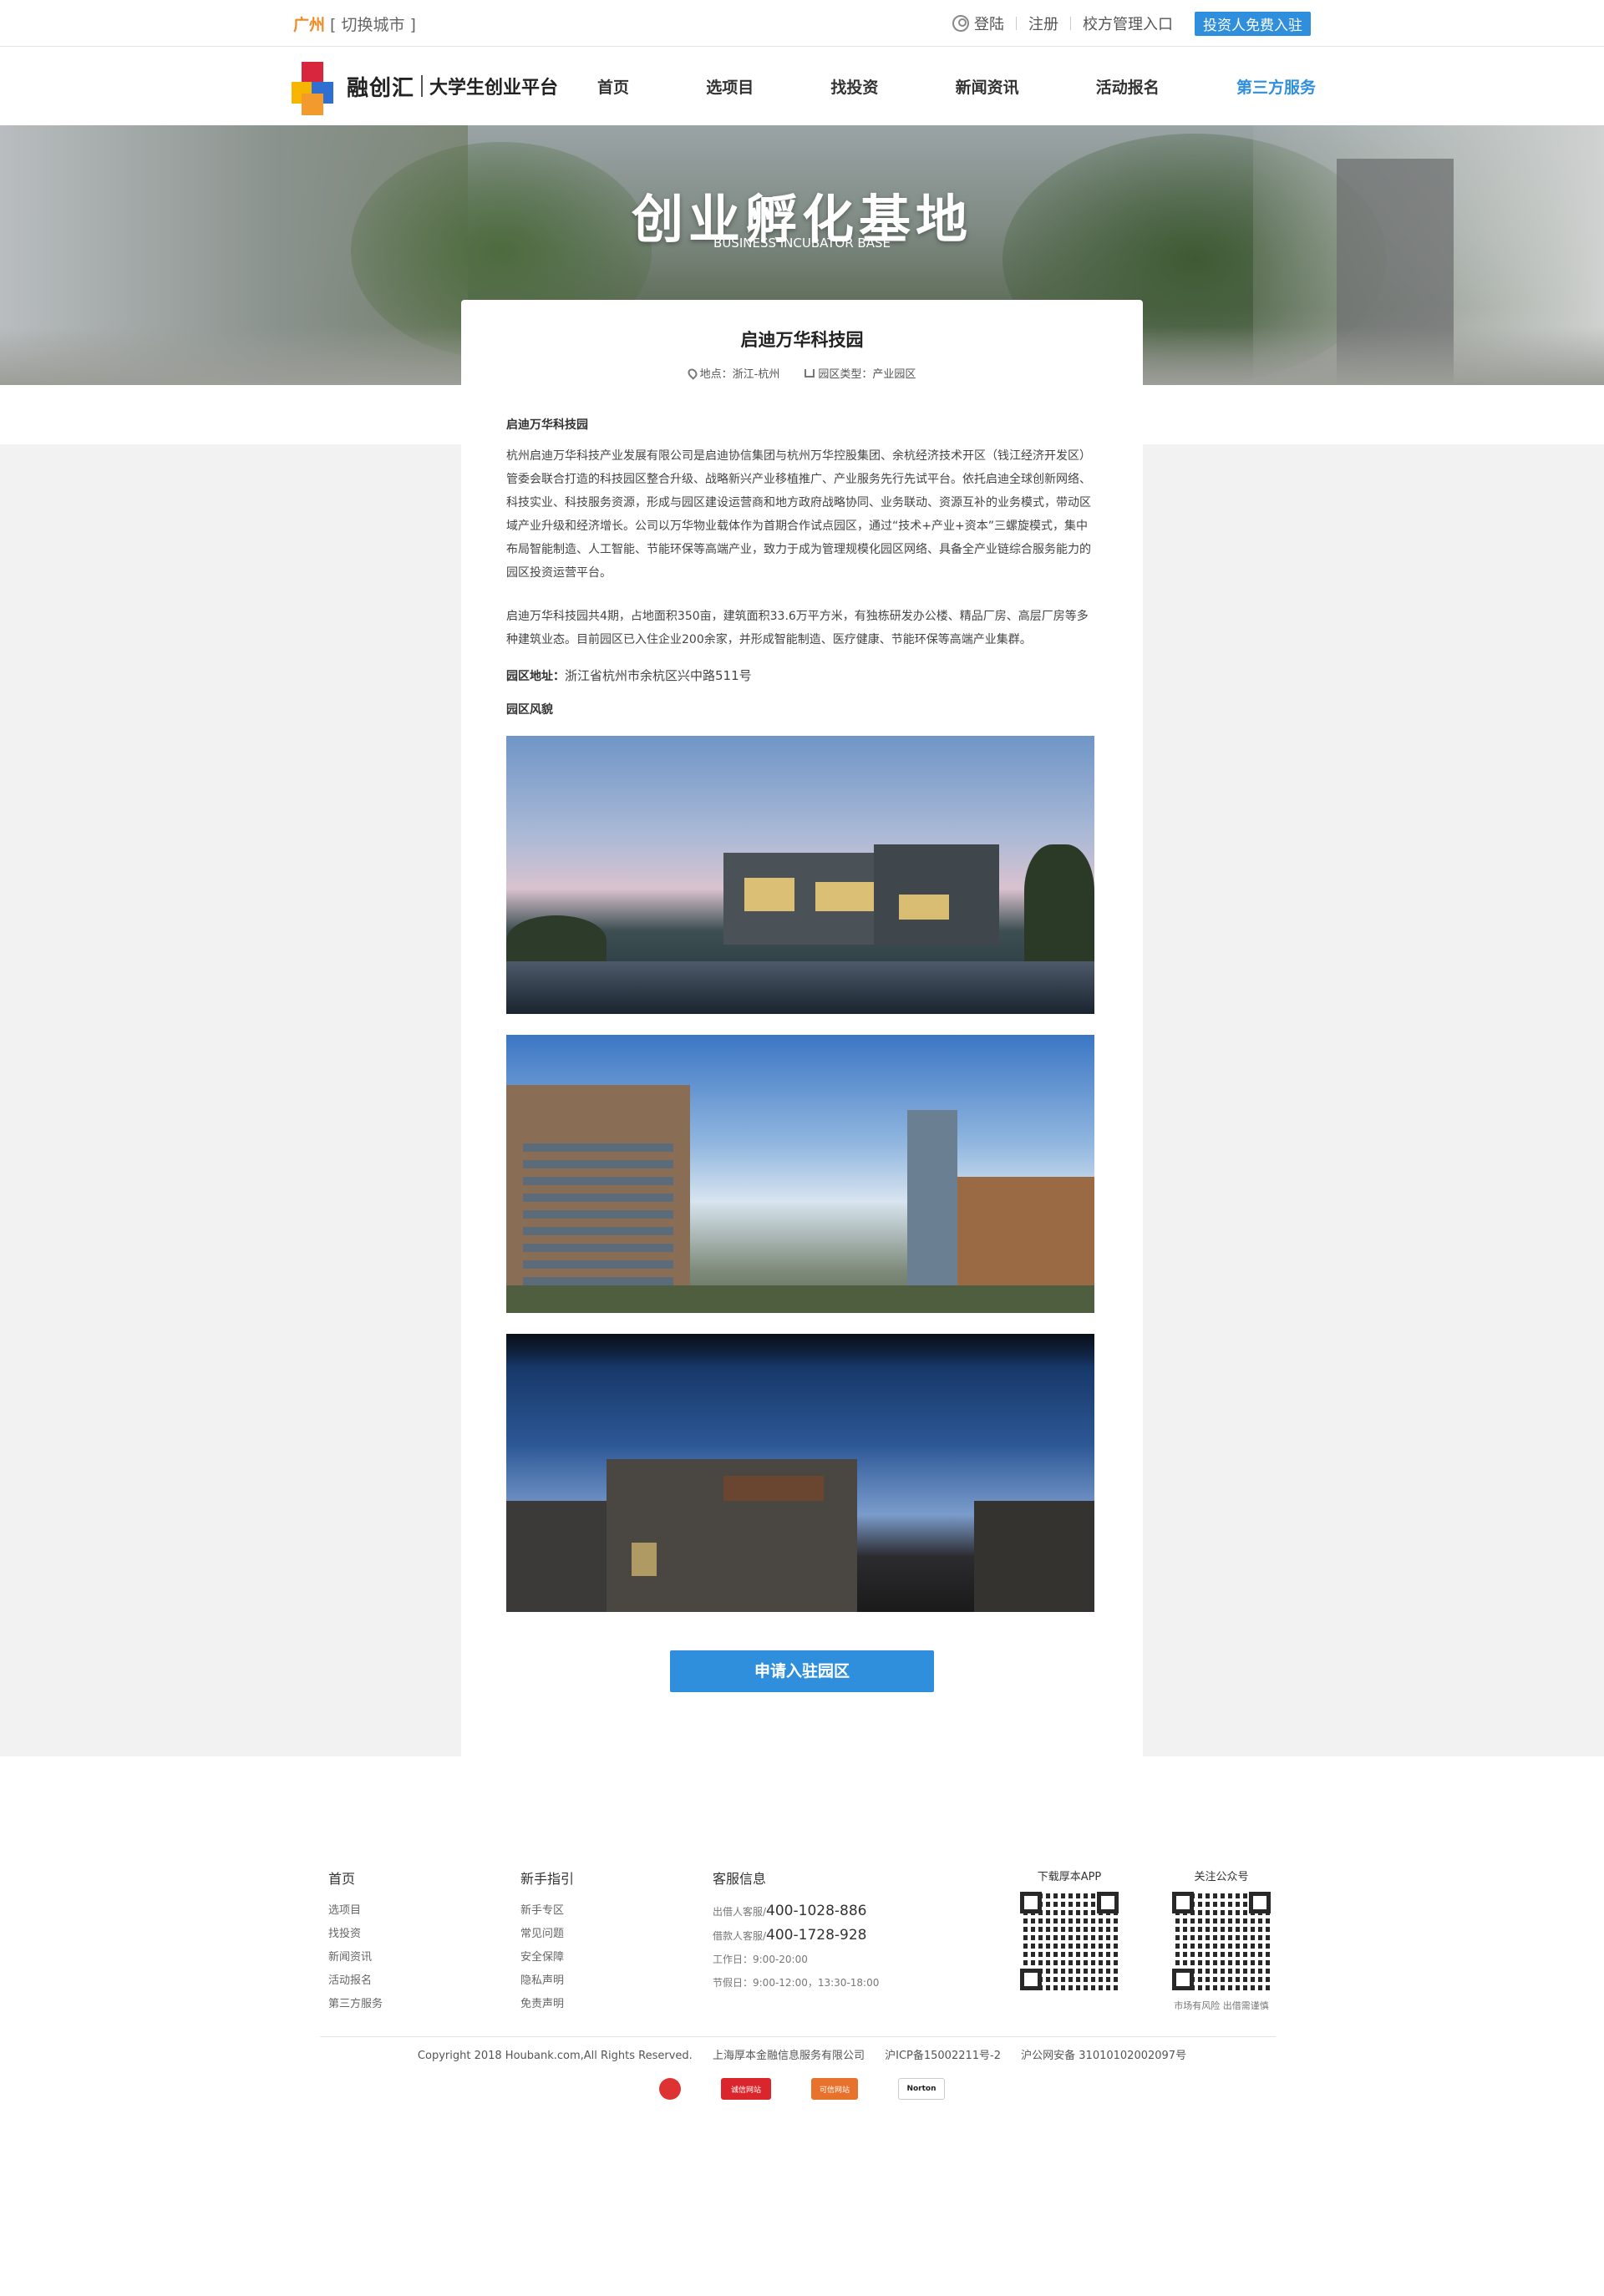 The image size is (1604, 2296). What do you see at coordinates (802, 23) in the screenshot?
I see `top-bar: 广州[ 切换城市 ] 登陆 注册 校方管理入口 投资人免费入驻` at bounding box center [802, 23].